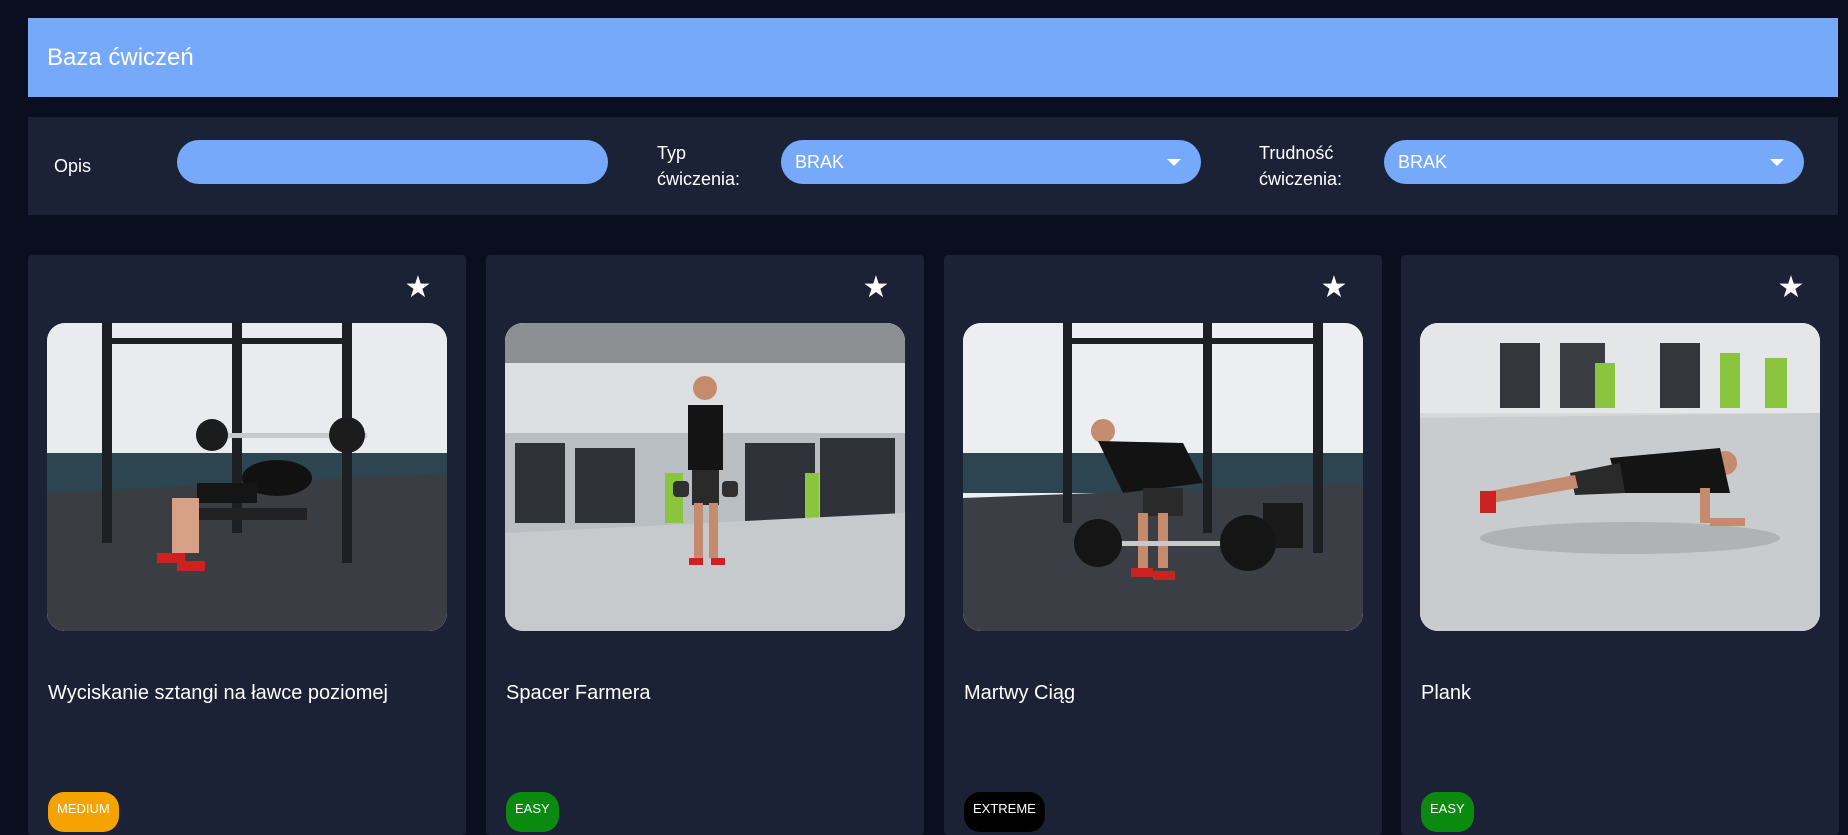  I want to click on difficulty-badge: MEDIUM, so click(83, 812).